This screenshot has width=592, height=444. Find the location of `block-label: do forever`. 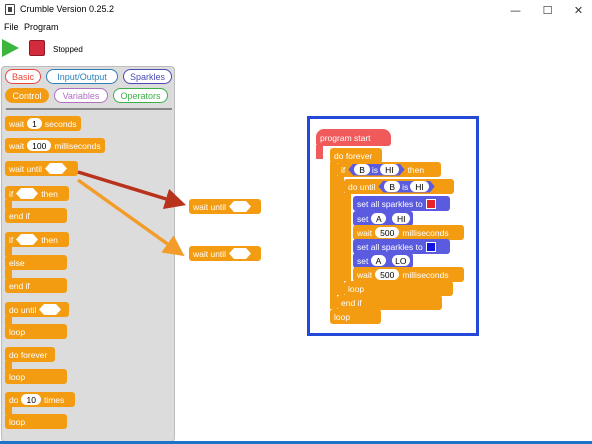

block-label: do forever is located at coordinates (28, 354).